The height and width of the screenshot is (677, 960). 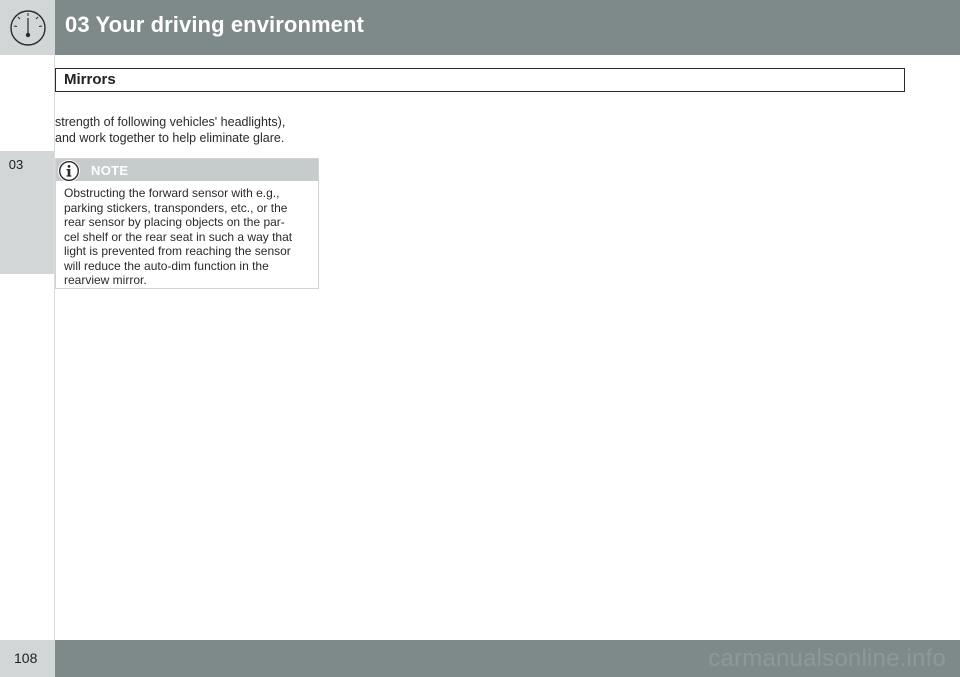 What do you see at coordinates (90, 79) in the screenshot?
I see `section-heading-text: Mirrors` at bounding box center [90, 79].